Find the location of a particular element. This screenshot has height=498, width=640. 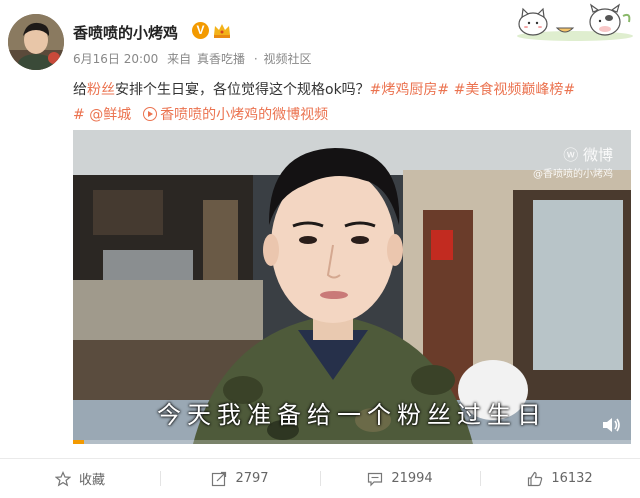

avatar is located at coordinates (36, 42).